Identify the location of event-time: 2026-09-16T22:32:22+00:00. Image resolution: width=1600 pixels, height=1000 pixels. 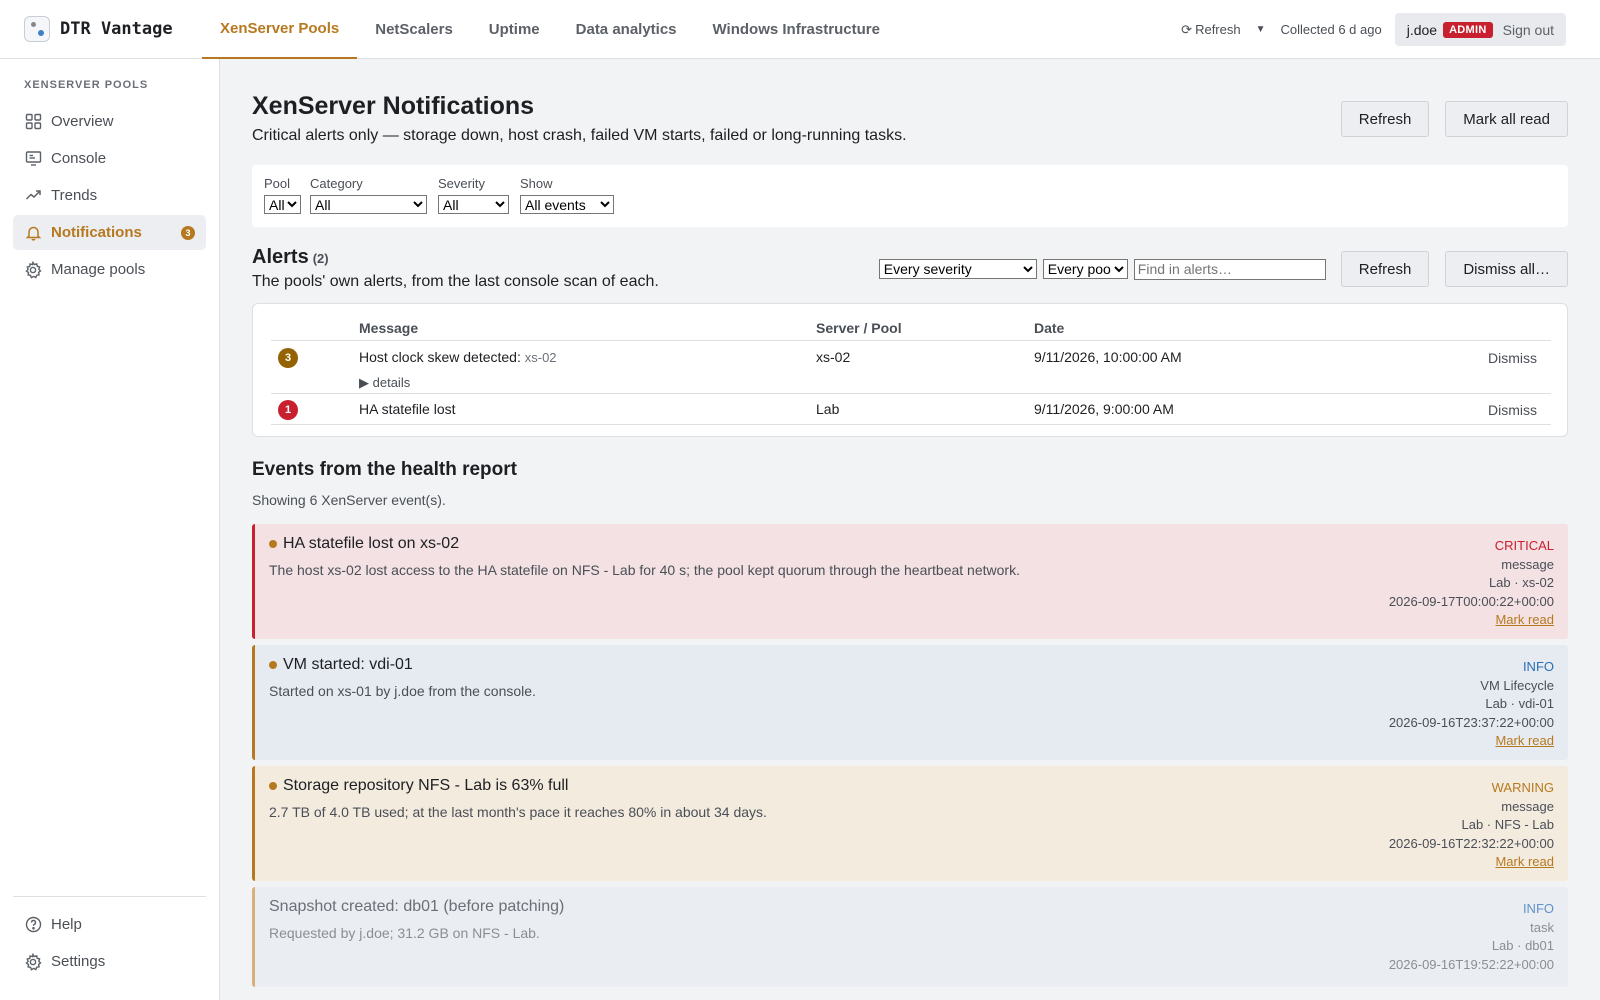
(1471, 843).